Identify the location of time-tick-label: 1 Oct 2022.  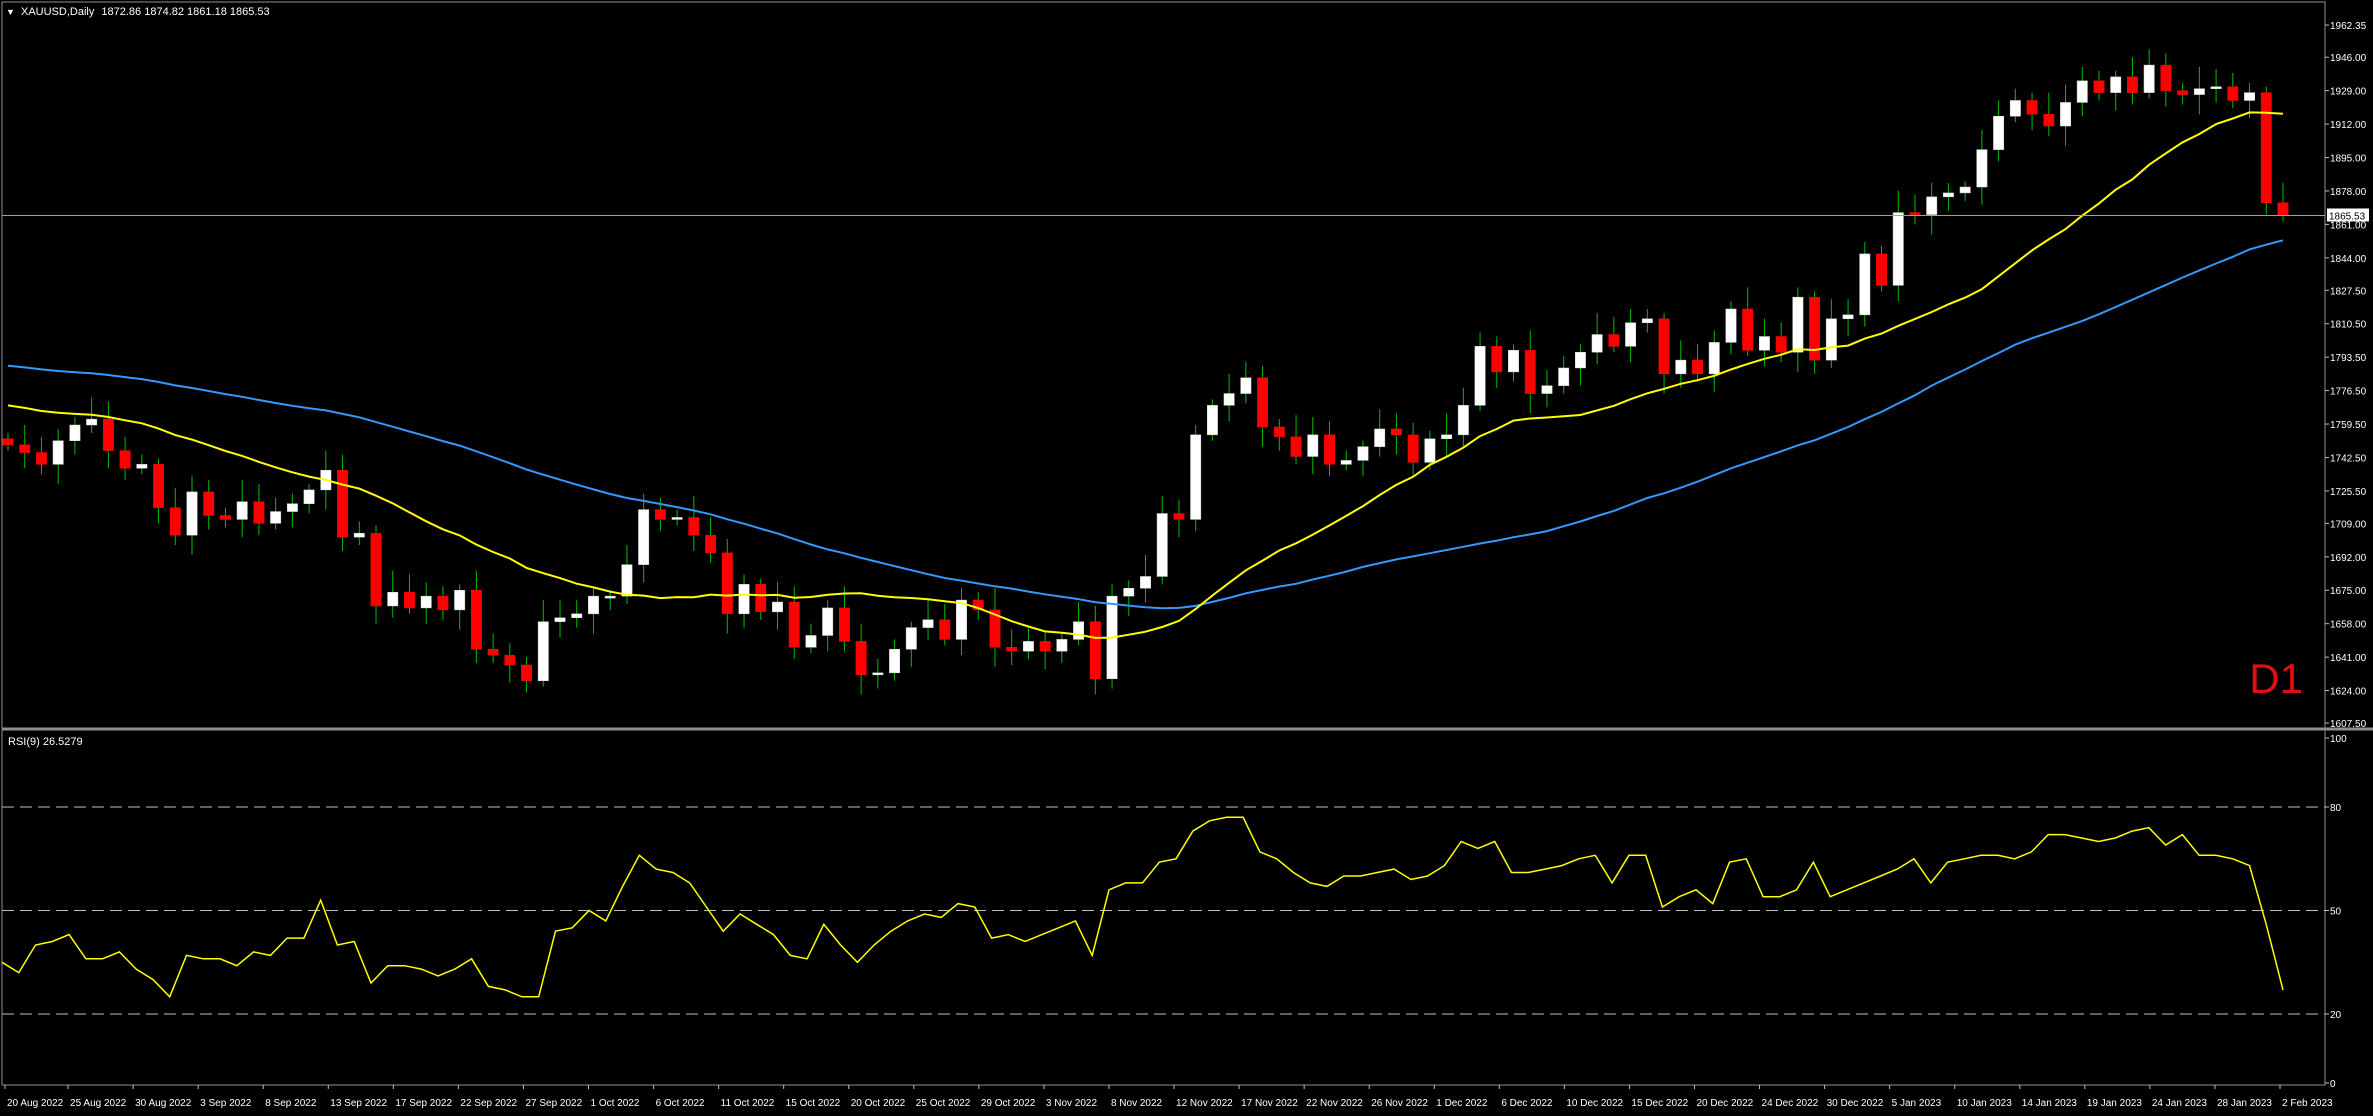
(615, 1103).